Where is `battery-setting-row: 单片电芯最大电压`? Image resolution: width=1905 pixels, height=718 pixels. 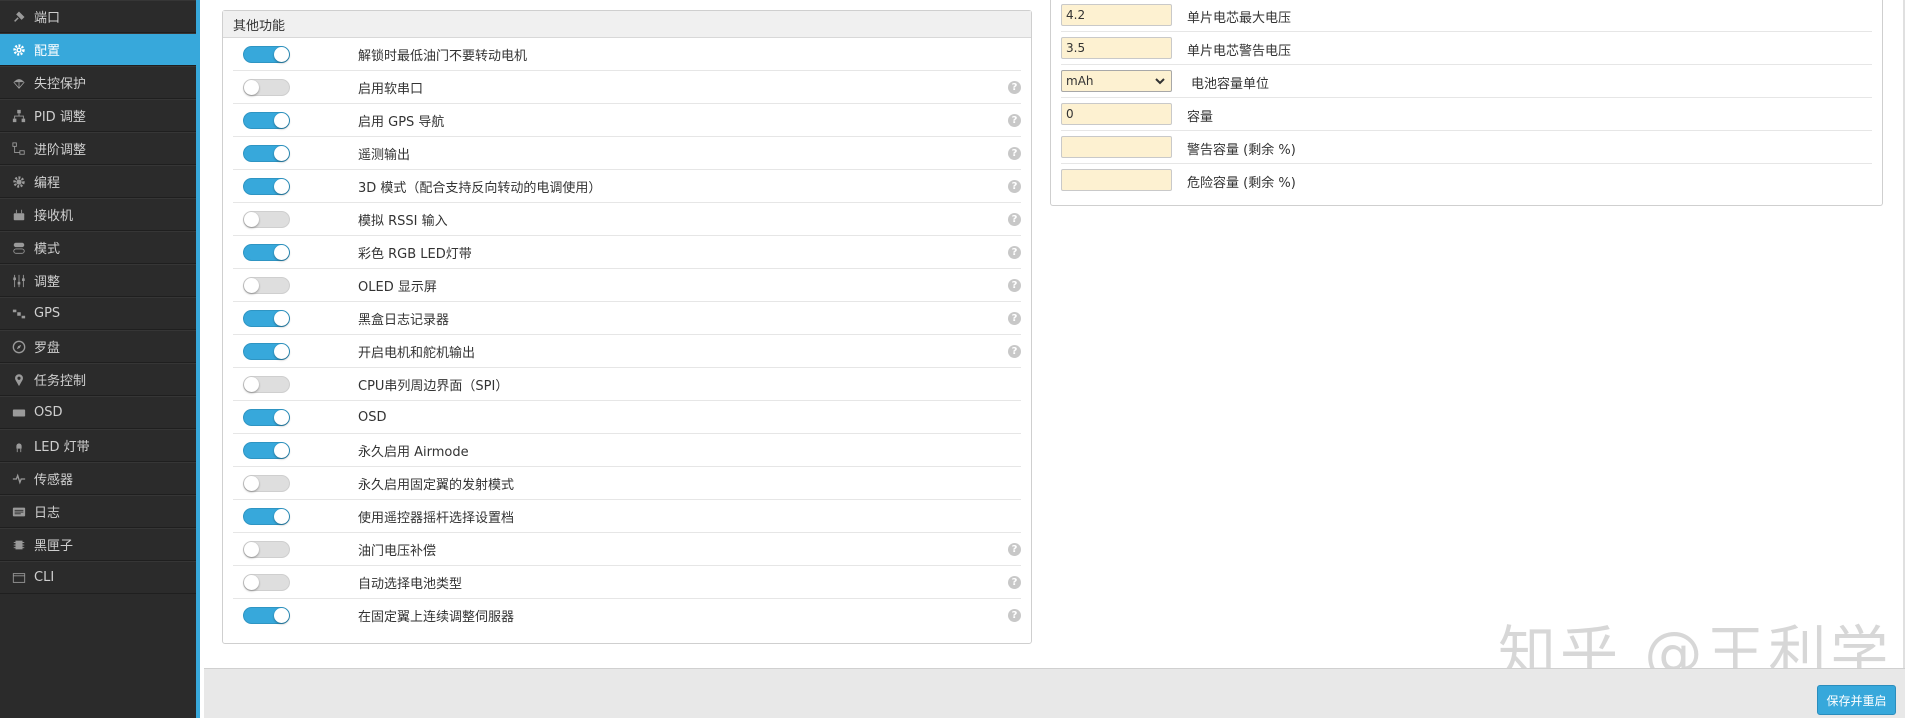 battery-setting-row: 单片电芯最大电压 is located at coordinates (1466, 16).